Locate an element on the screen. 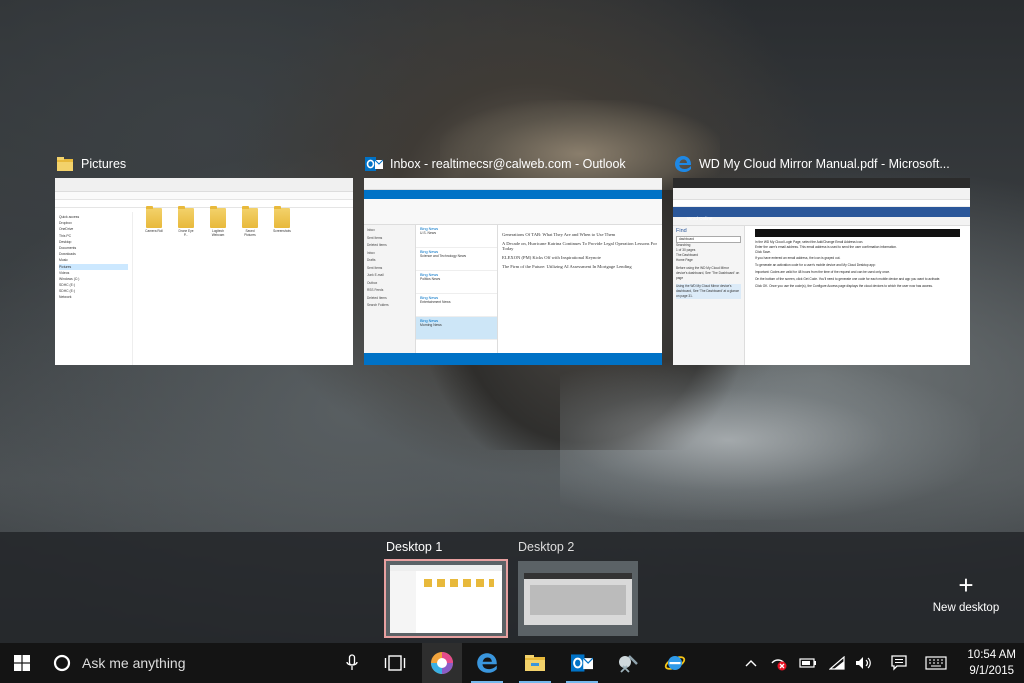 This screenshot has height=683, width=1024. tray-battery is located at coordinates (808, 663).